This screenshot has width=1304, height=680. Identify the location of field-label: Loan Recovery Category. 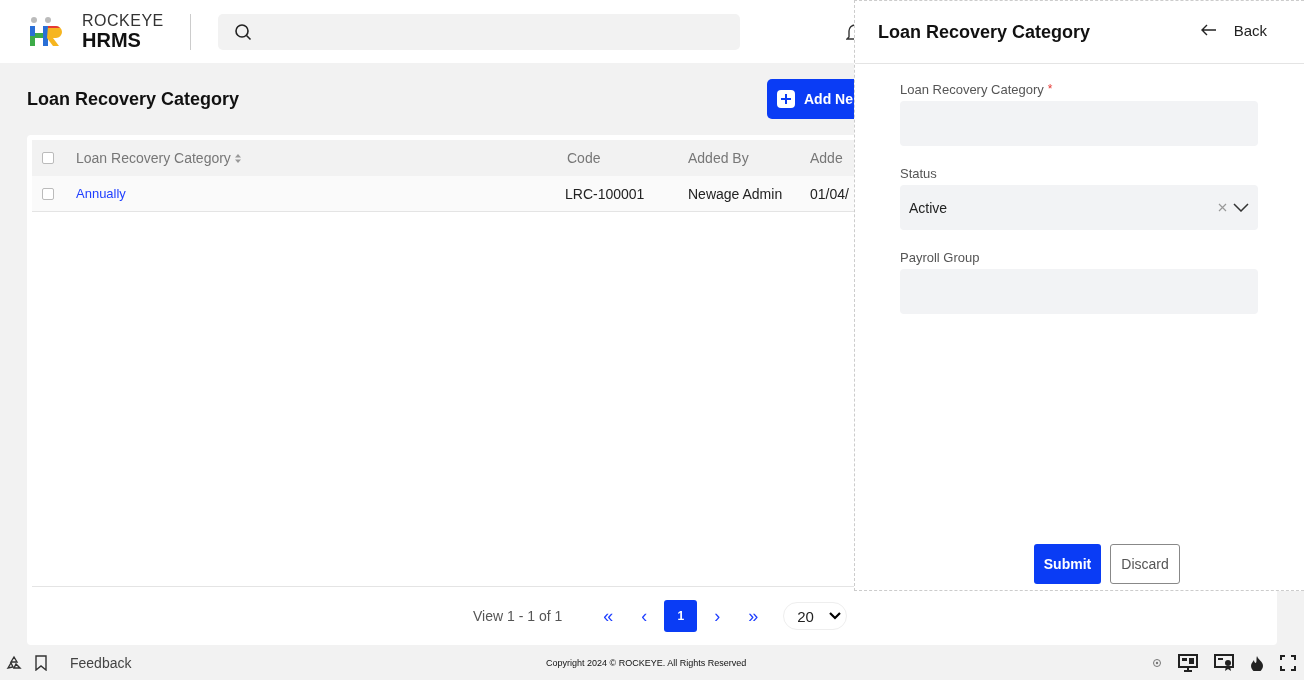
(972, 89).